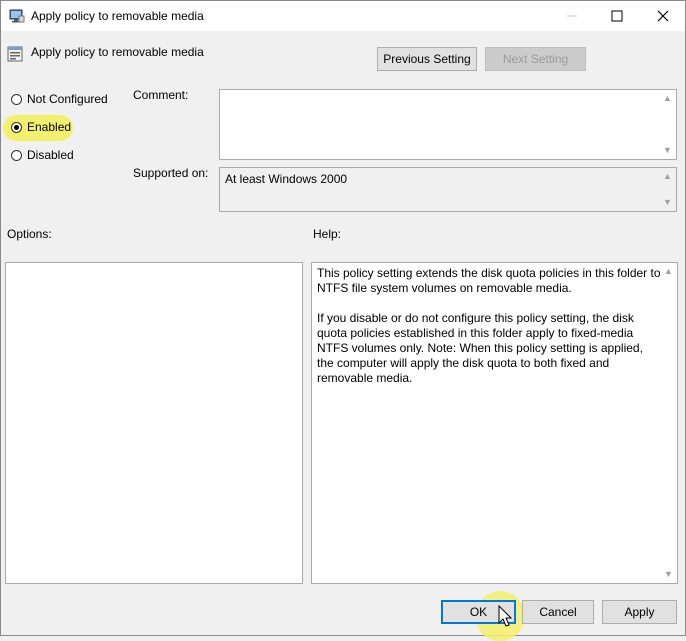 The height and width of the screenshot is (641, 686). What do you see at coordinates (286, 179) in the screenshot?
I see `supported-on-value: At least Windows 2000` at bounding box center [286, 179].